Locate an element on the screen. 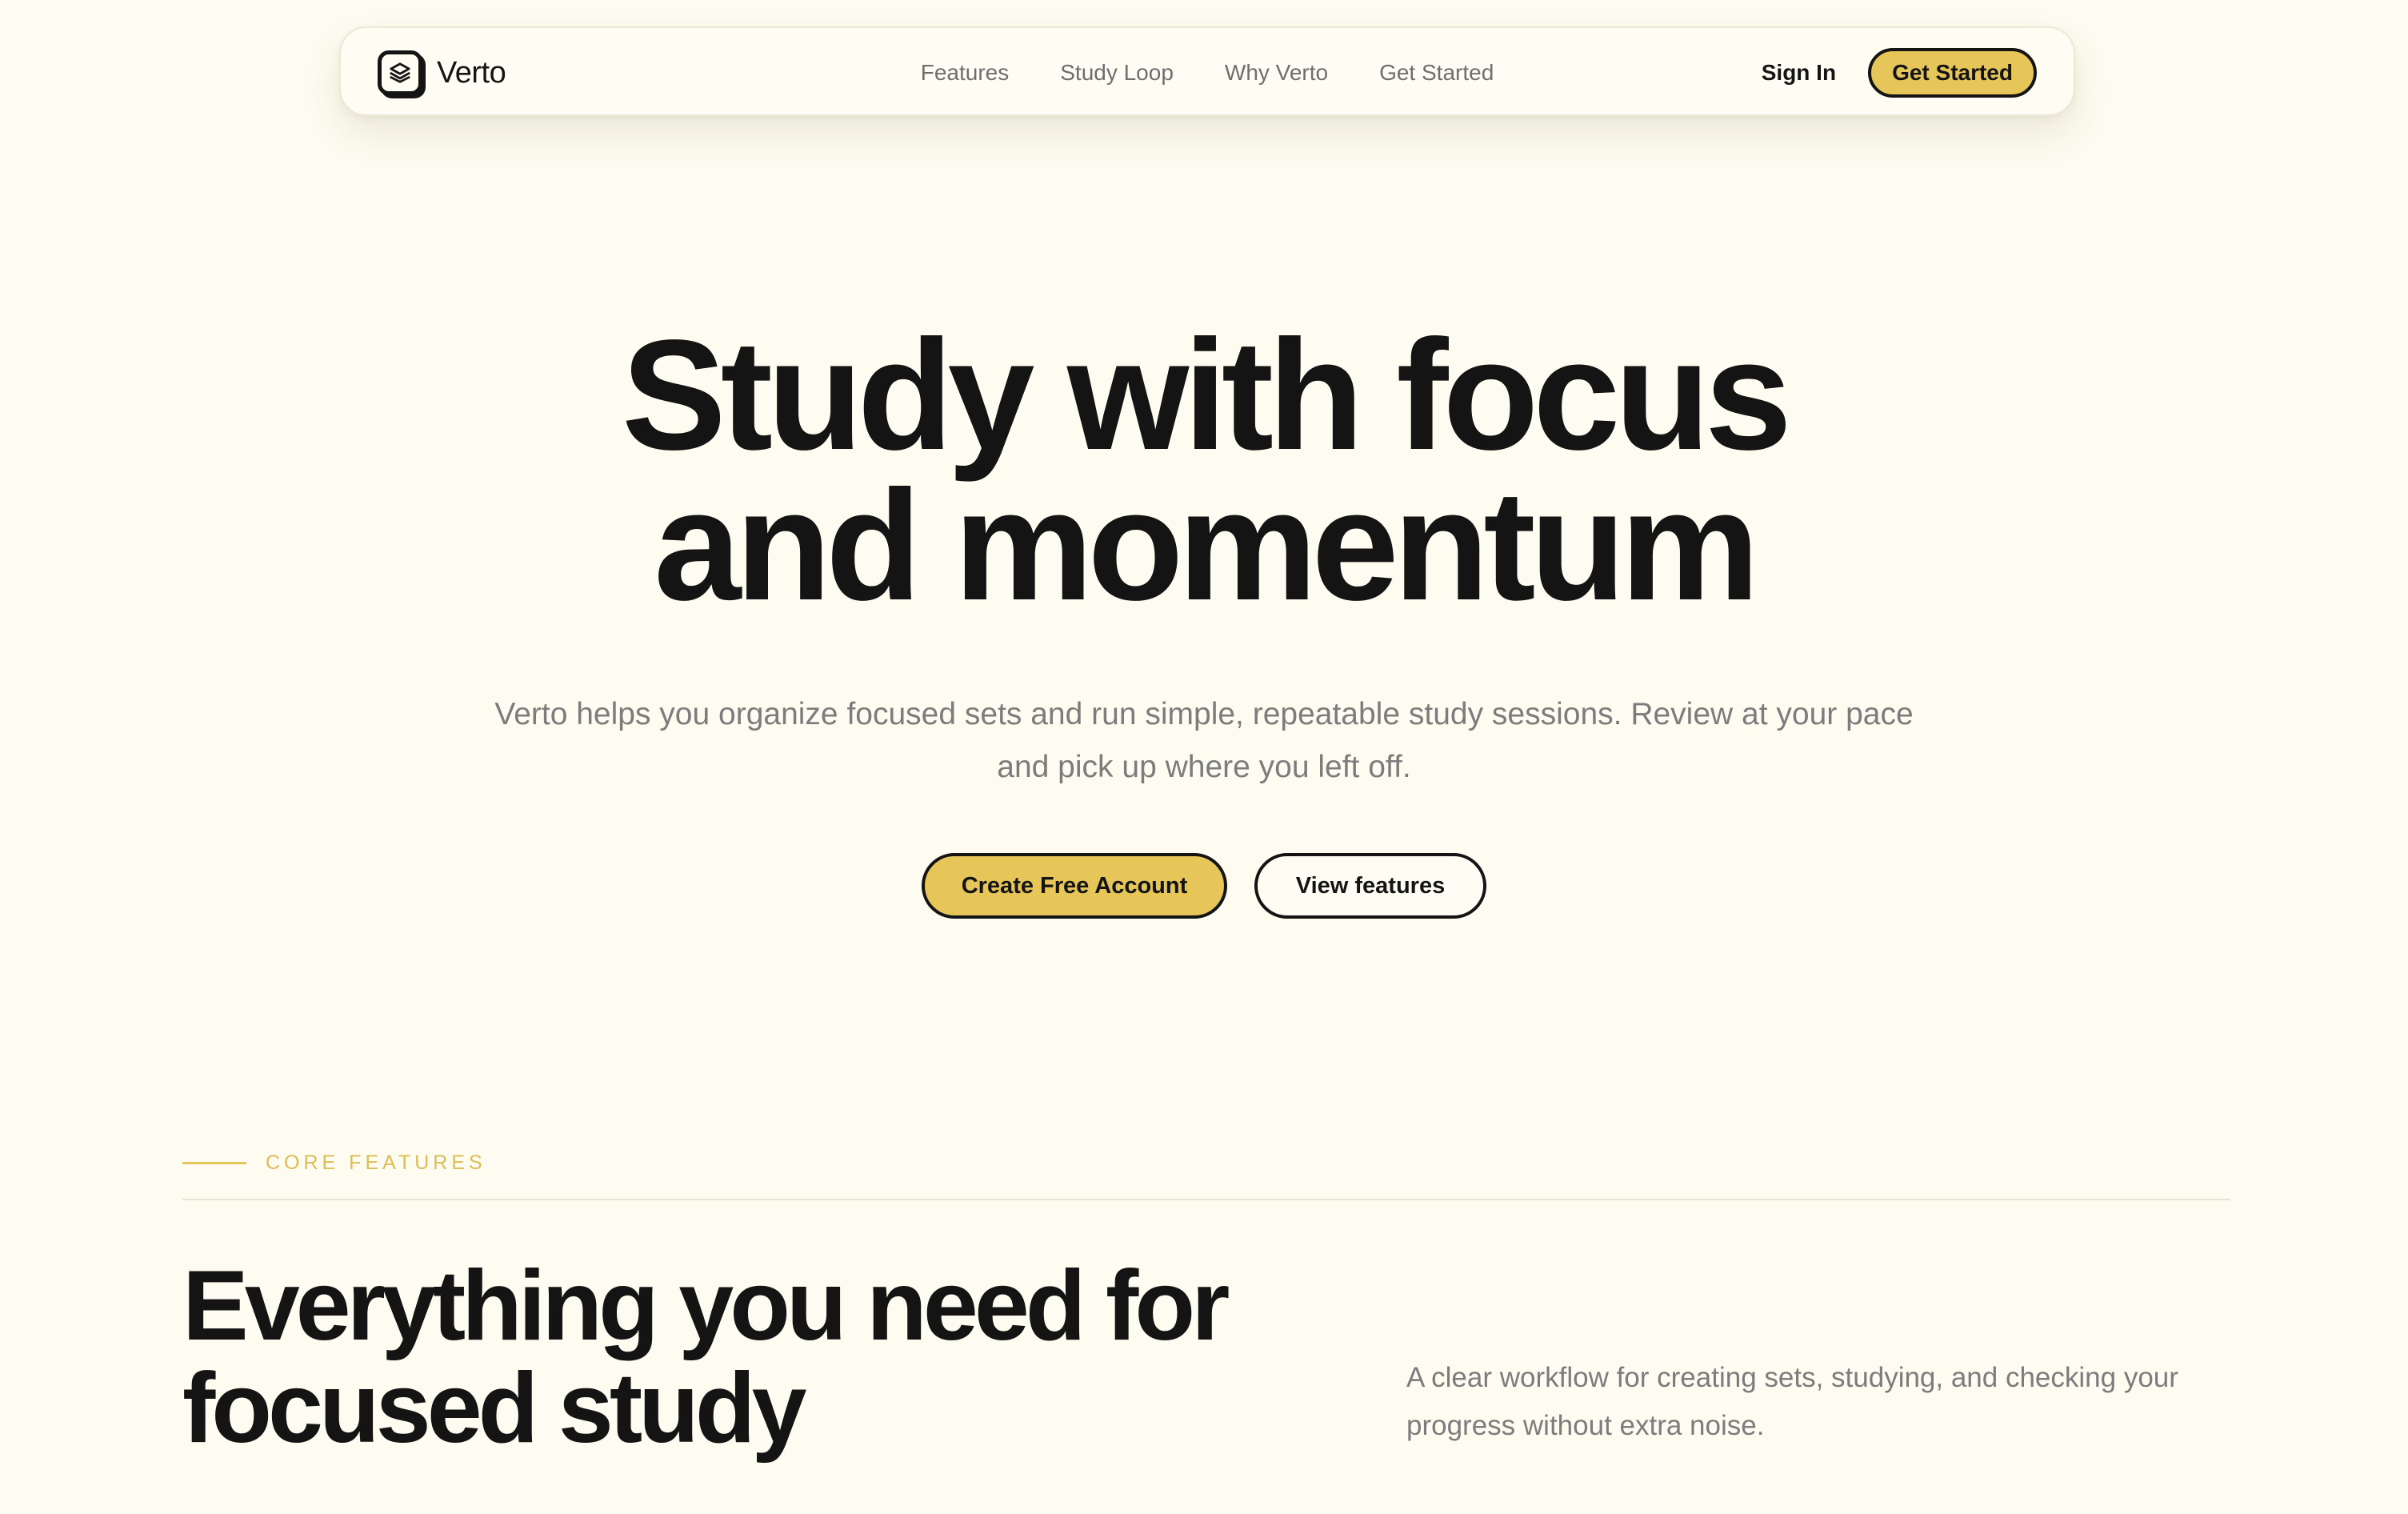  eyebrow-accent-line is located at coordinates (214, 1162).